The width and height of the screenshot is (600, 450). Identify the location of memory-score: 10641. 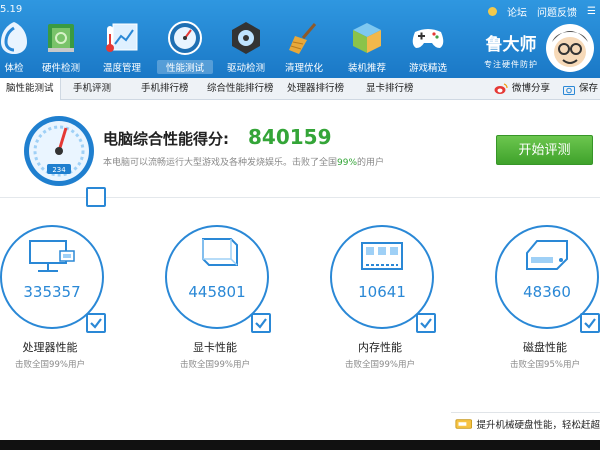
(382, 292).